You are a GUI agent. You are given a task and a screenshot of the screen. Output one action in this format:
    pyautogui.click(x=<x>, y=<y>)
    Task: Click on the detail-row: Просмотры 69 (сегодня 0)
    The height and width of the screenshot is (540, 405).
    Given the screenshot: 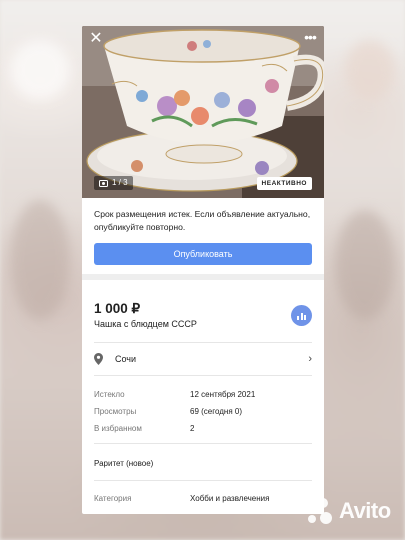 What is the action you would take?
    pyautogui.click(x=203, y=411)
    